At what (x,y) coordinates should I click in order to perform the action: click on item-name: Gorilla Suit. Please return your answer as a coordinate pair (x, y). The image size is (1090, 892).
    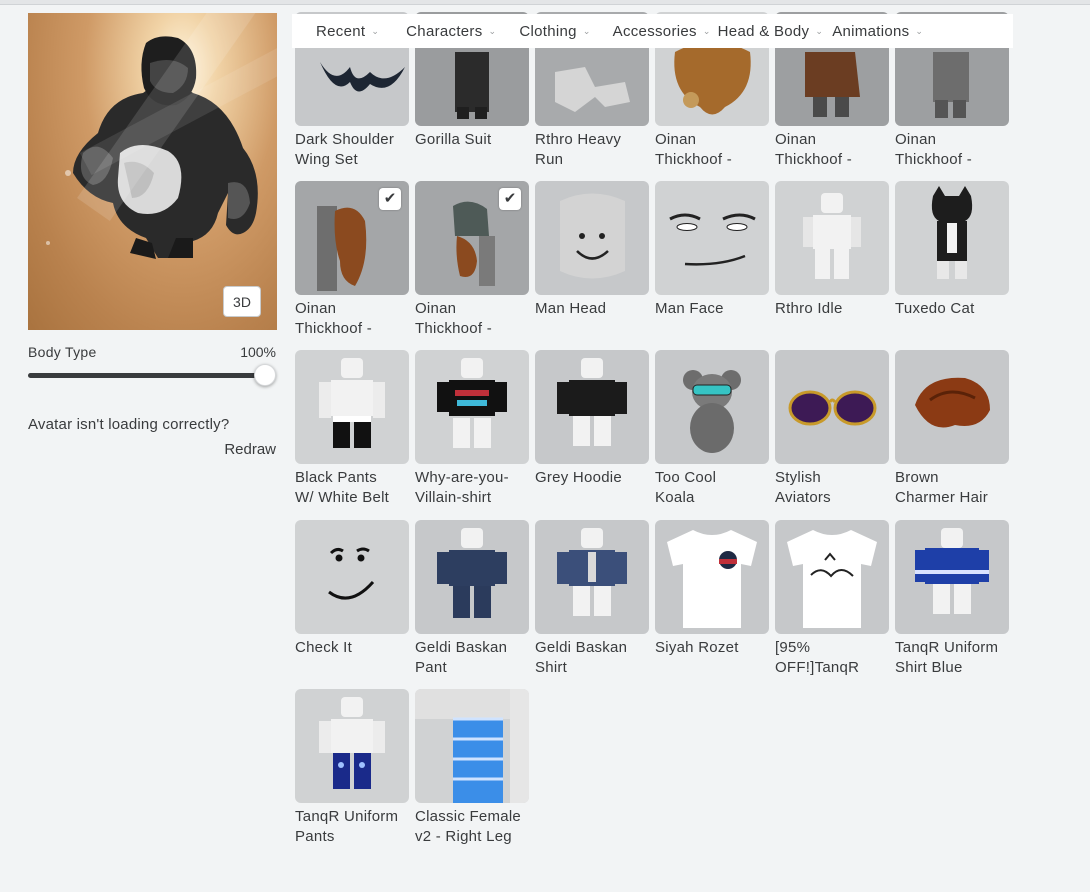
    Looking at the image, I should click on (453, 139).